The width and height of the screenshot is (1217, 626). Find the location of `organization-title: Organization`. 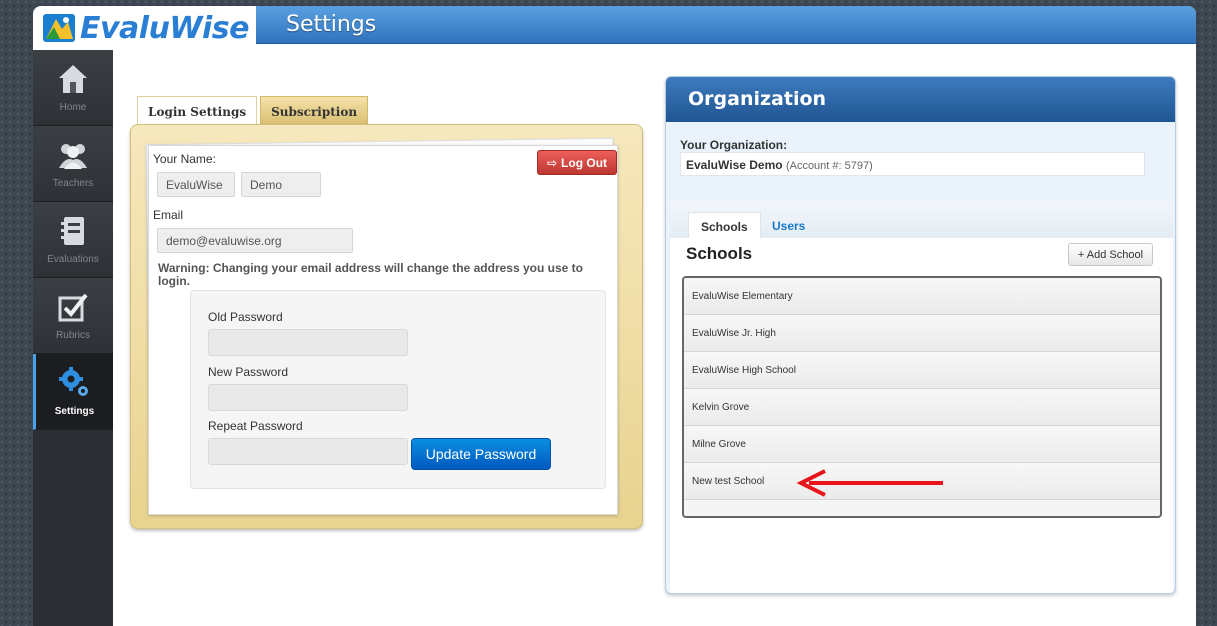

organization-title: Organization is located at coordinates (920, 99).